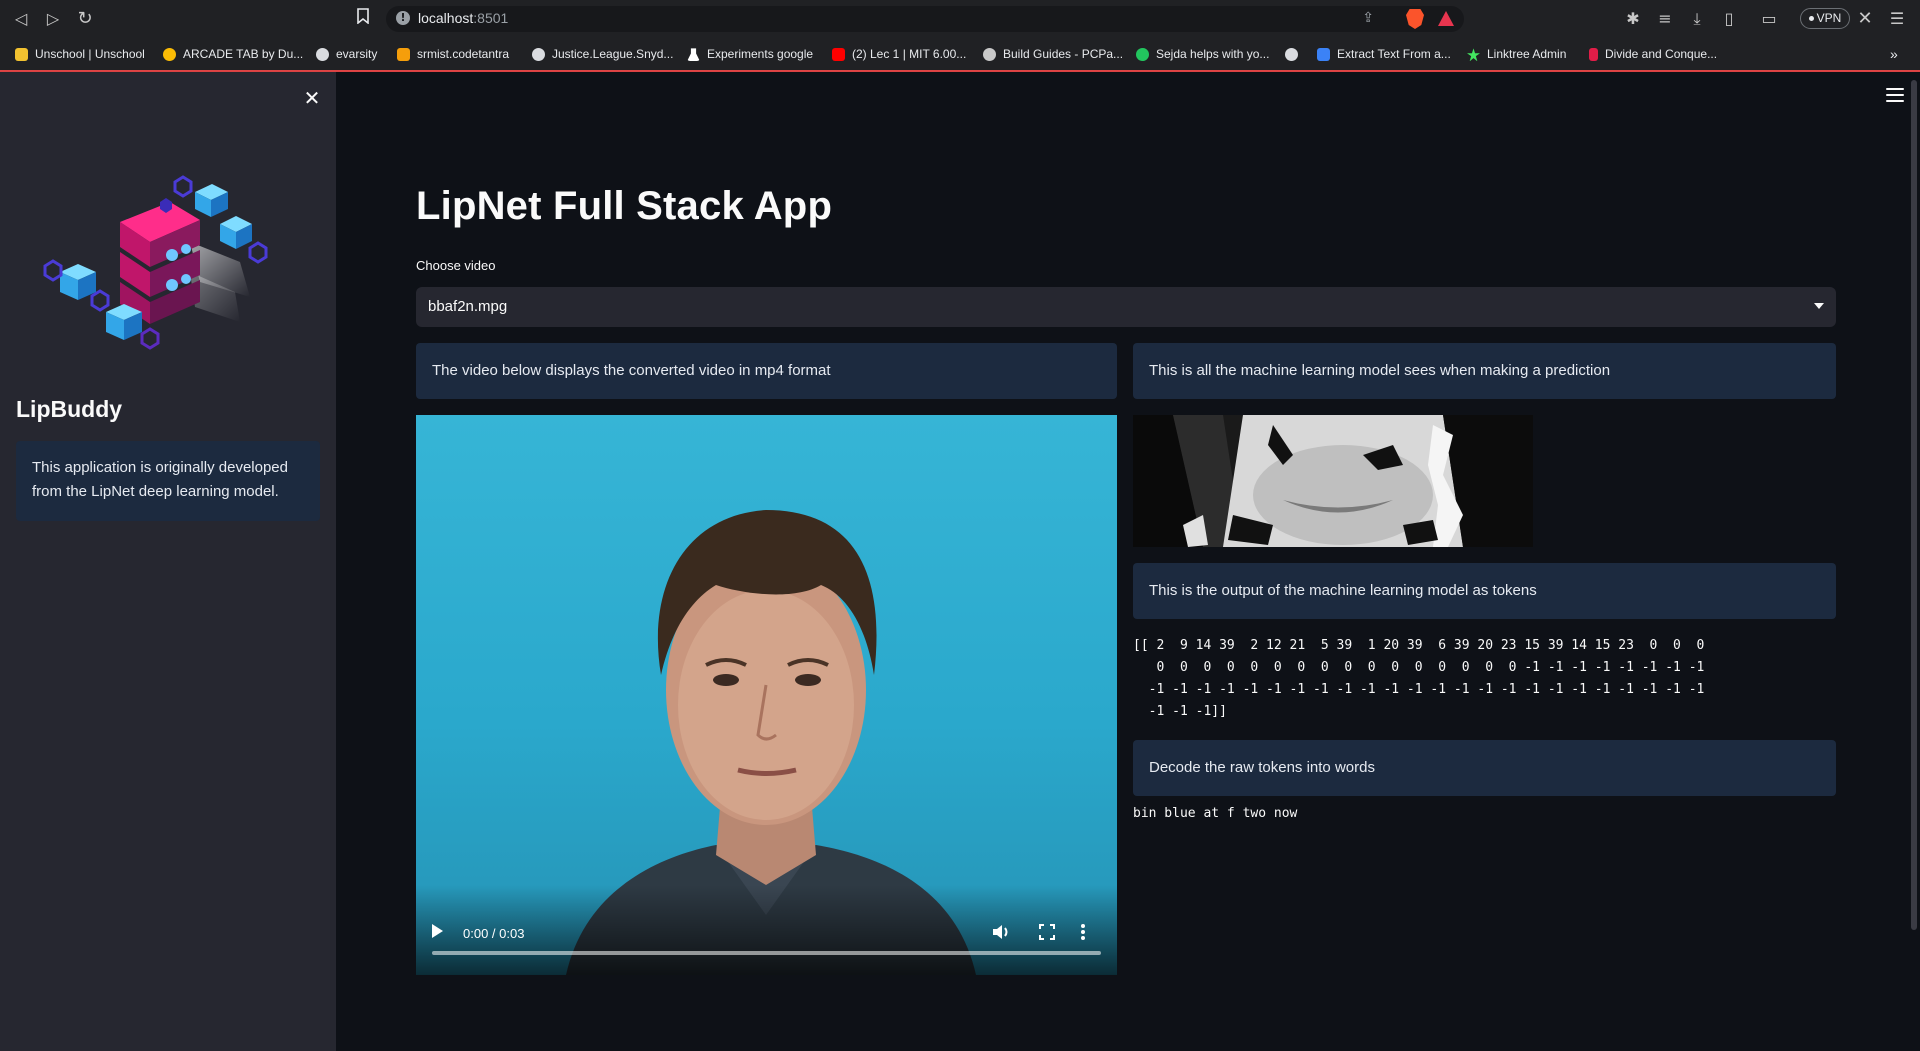 The width and height of the screenshot is (1920, 1051). What do you see at coordinates (925, 19) in the screenshot?
I see `address-bar: ! localhost:8501 ⇪` at bounding box center [925, 19].